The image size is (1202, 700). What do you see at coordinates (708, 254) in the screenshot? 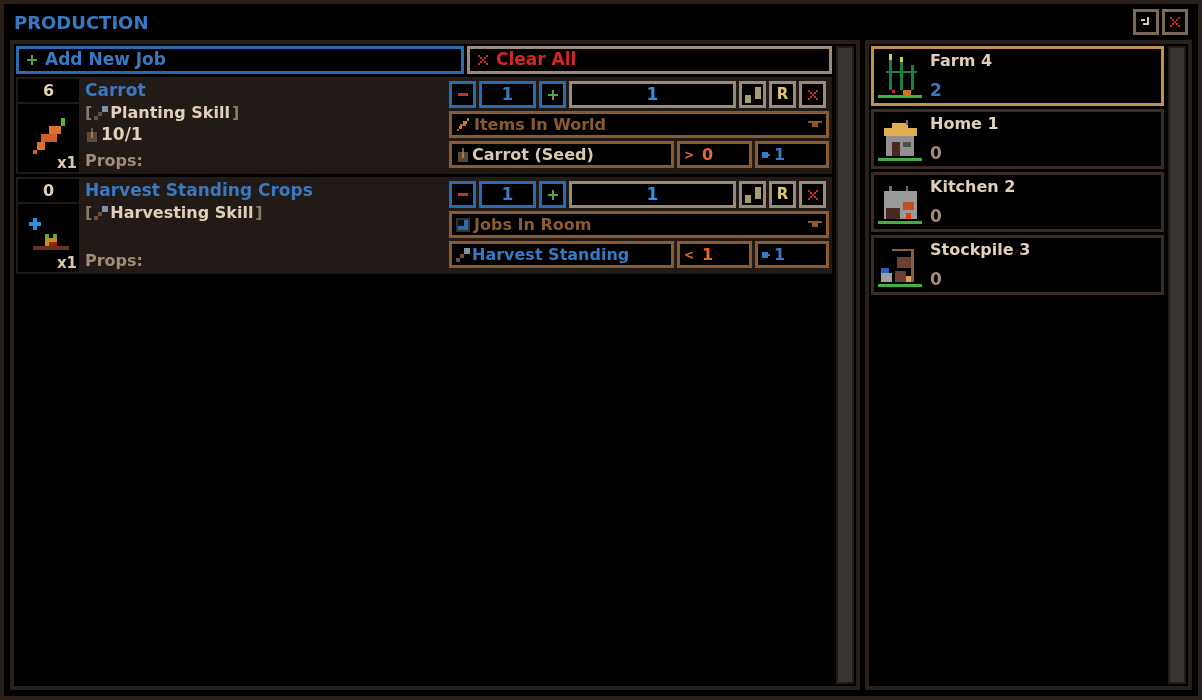
I see `threshold-value: 1` at bounding box center [708, 254].